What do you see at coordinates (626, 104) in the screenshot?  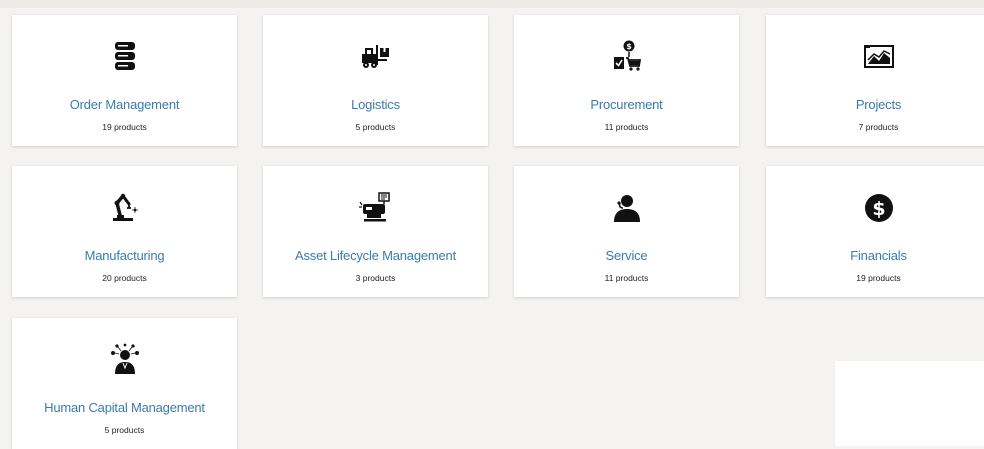 I see `card-title: Procurement` at bounding box center [626, 104].